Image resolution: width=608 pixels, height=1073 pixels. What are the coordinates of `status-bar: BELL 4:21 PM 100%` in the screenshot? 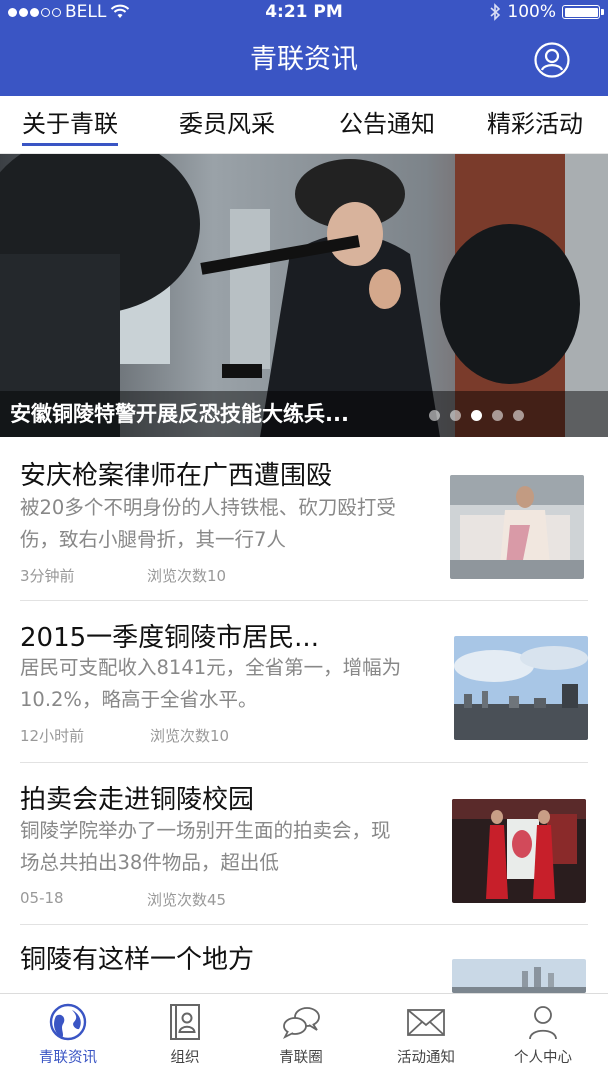 It's located at (304, 12).